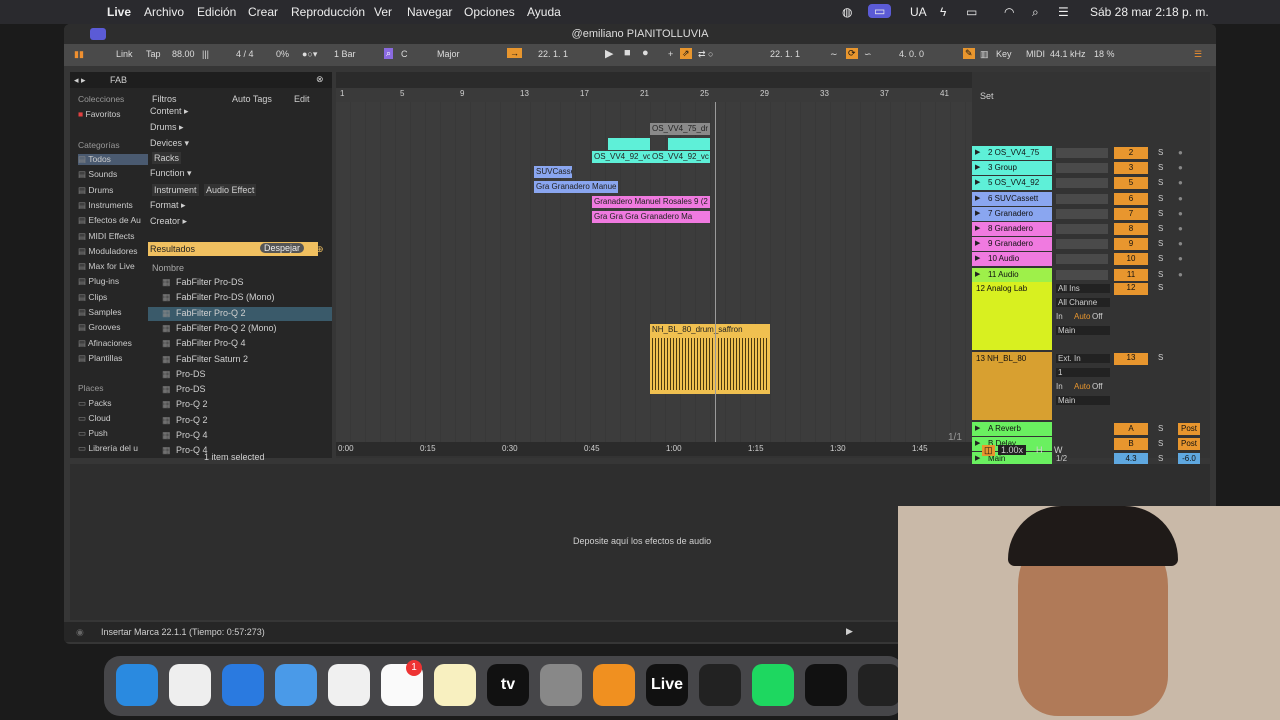 This screenshot has width=1280, height=720. I want to click on h-toggle: H, so click(1039, 450).